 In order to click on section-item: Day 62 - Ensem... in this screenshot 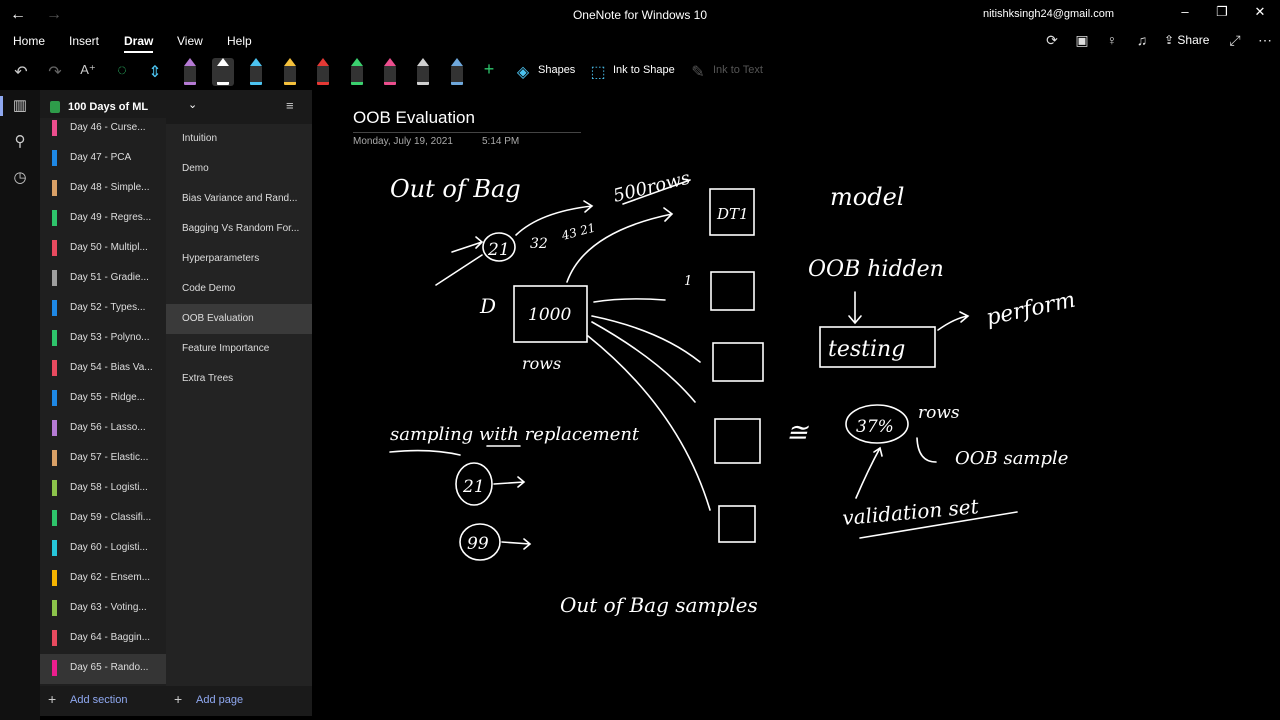, I will do `click(103, 579)`.